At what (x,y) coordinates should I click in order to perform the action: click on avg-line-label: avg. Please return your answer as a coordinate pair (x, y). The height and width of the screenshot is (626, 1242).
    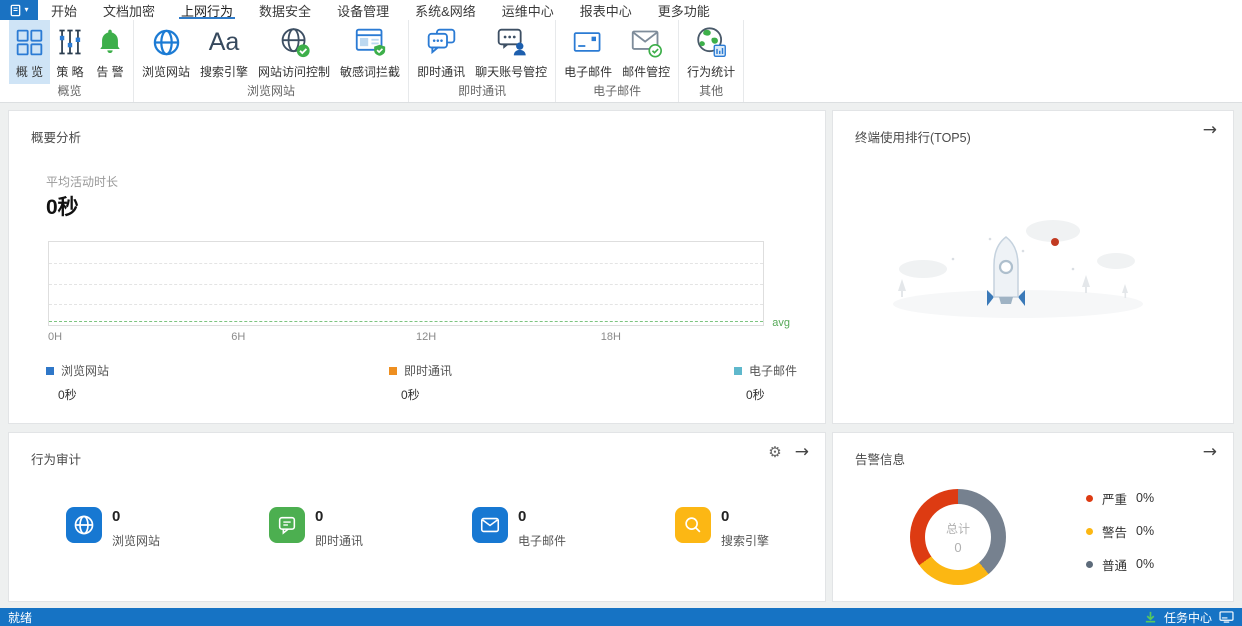
    Looking at the image, I should click on (781, 323).